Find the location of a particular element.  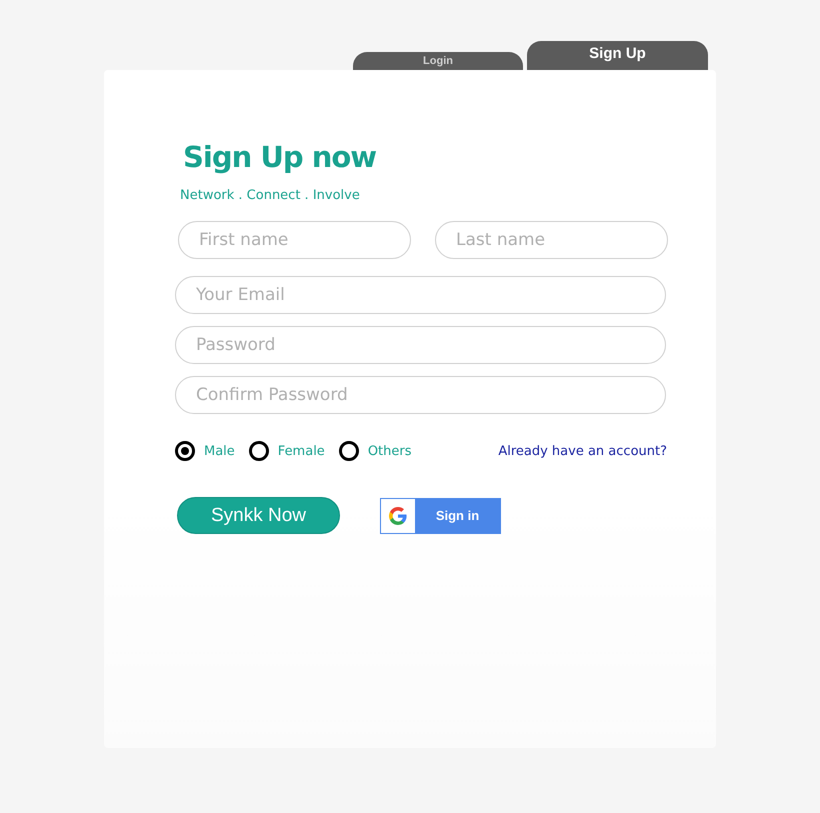

tagline: Network . Connect . Involve is located at coordinates (270, 195).